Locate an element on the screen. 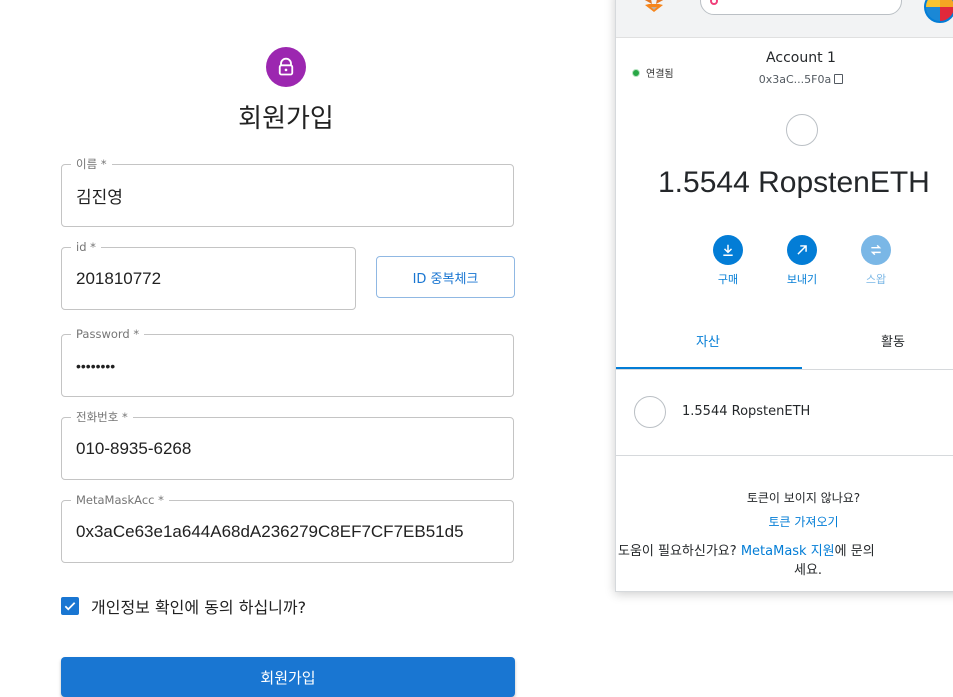 This screenshot has width=953, height=697. check-icon is located at coordinates (70, 606).